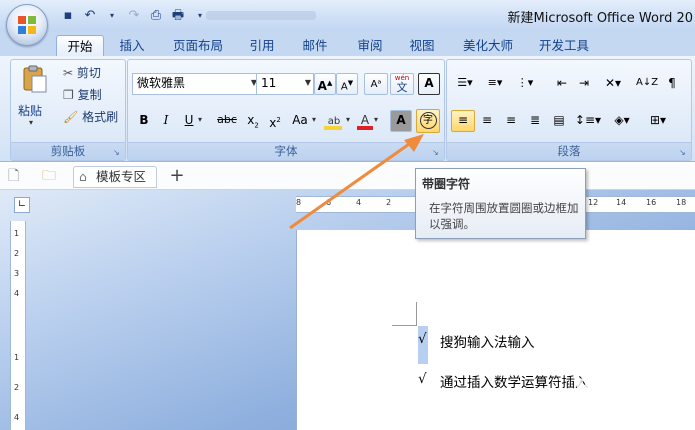 The width and height of the screenshot is (695, 430). I want to click on checkmark: √, so click(422, 379).